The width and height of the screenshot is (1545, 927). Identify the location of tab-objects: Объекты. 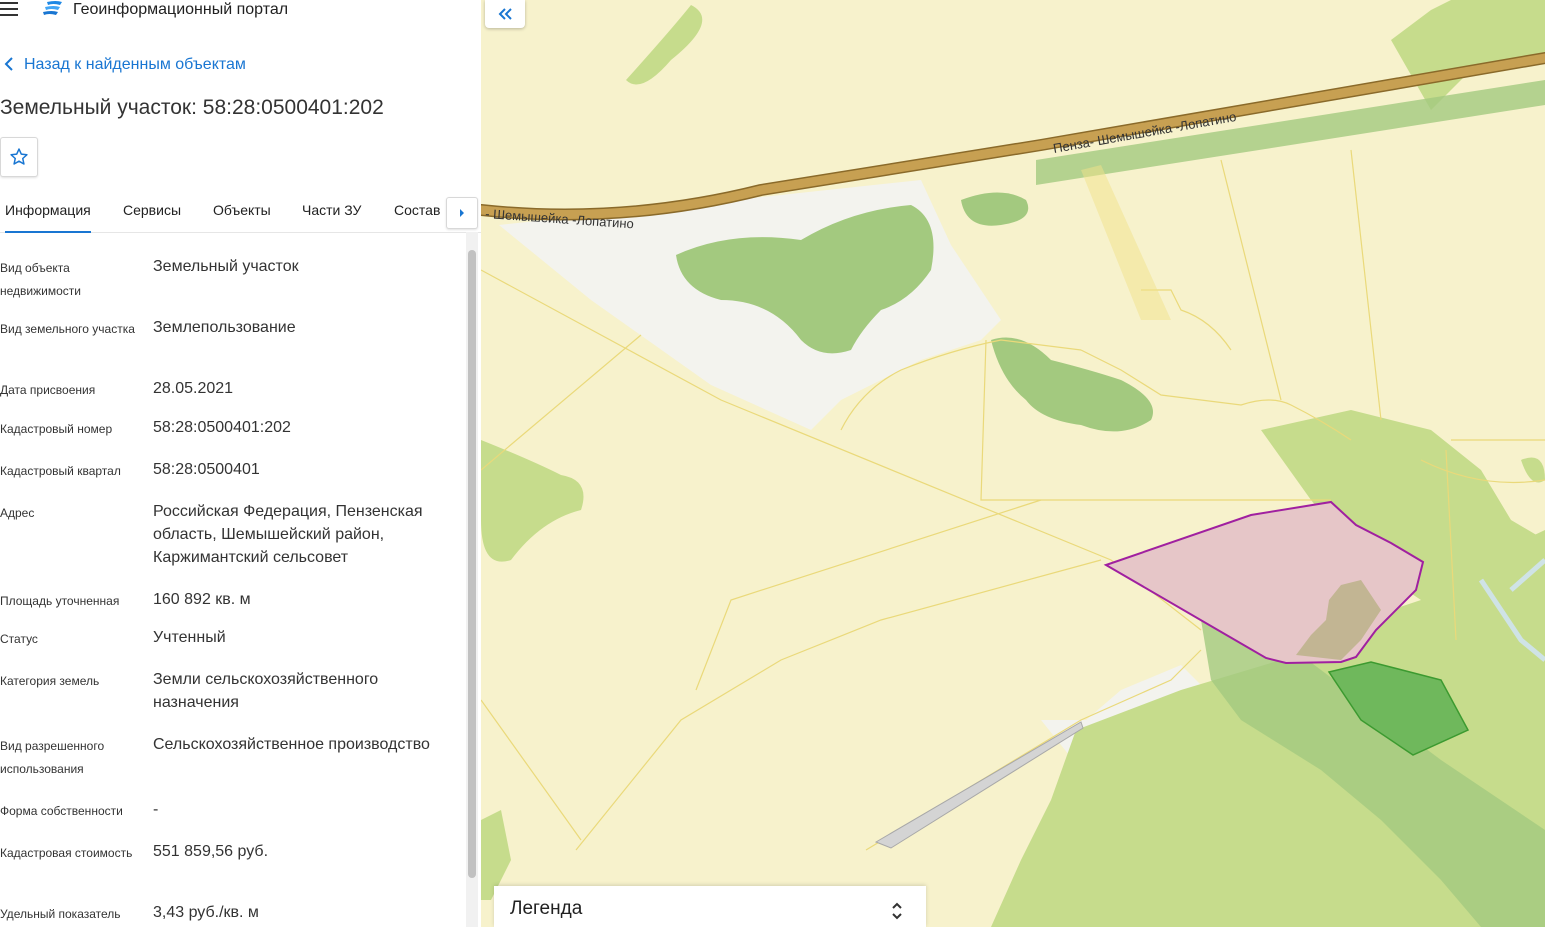
(242, 213).